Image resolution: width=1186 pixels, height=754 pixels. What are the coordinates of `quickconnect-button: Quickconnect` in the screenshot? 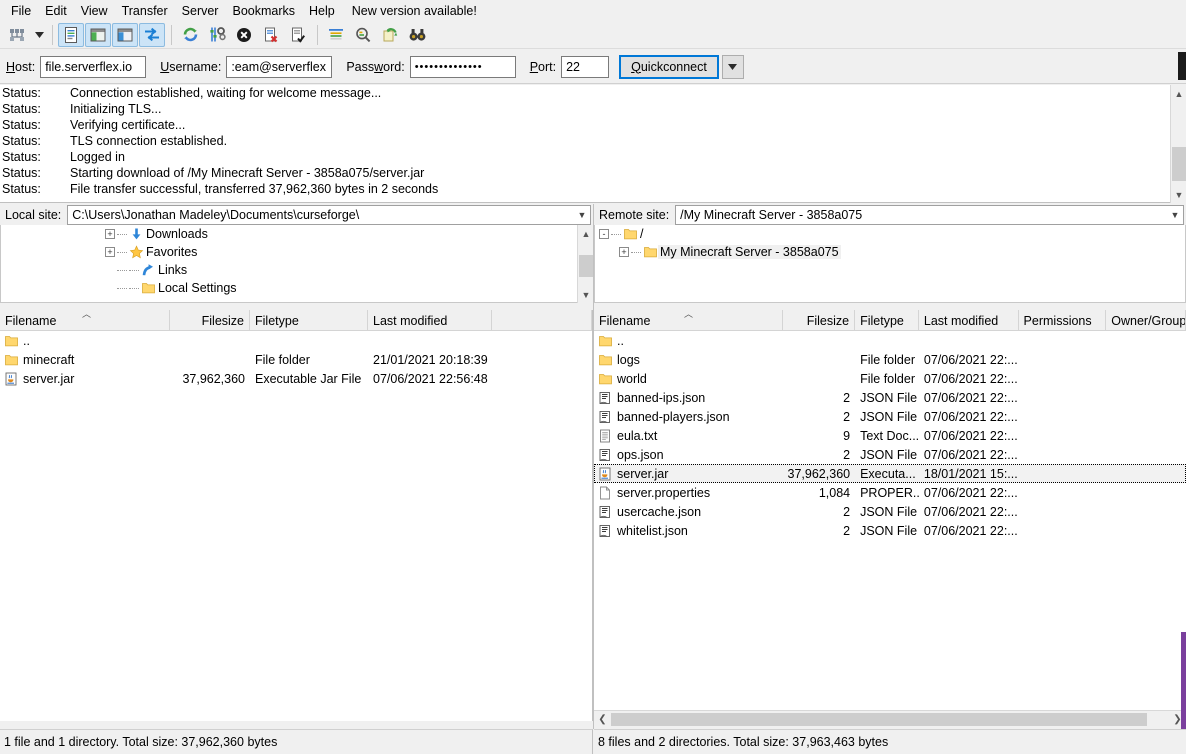 It's located at (669, 66).